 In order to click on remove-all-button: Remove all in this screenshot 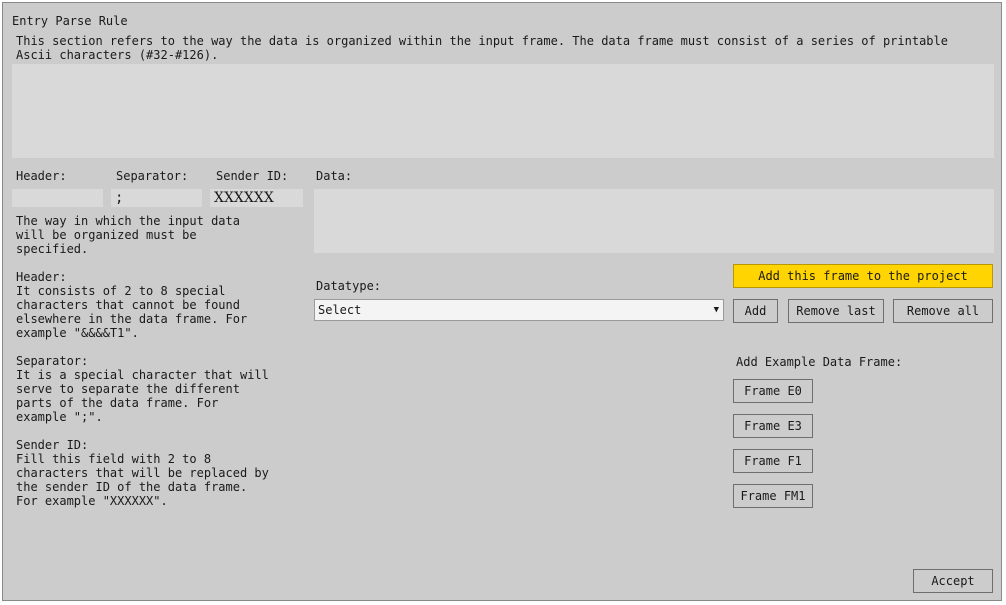, I will do `click(943, 311)`.